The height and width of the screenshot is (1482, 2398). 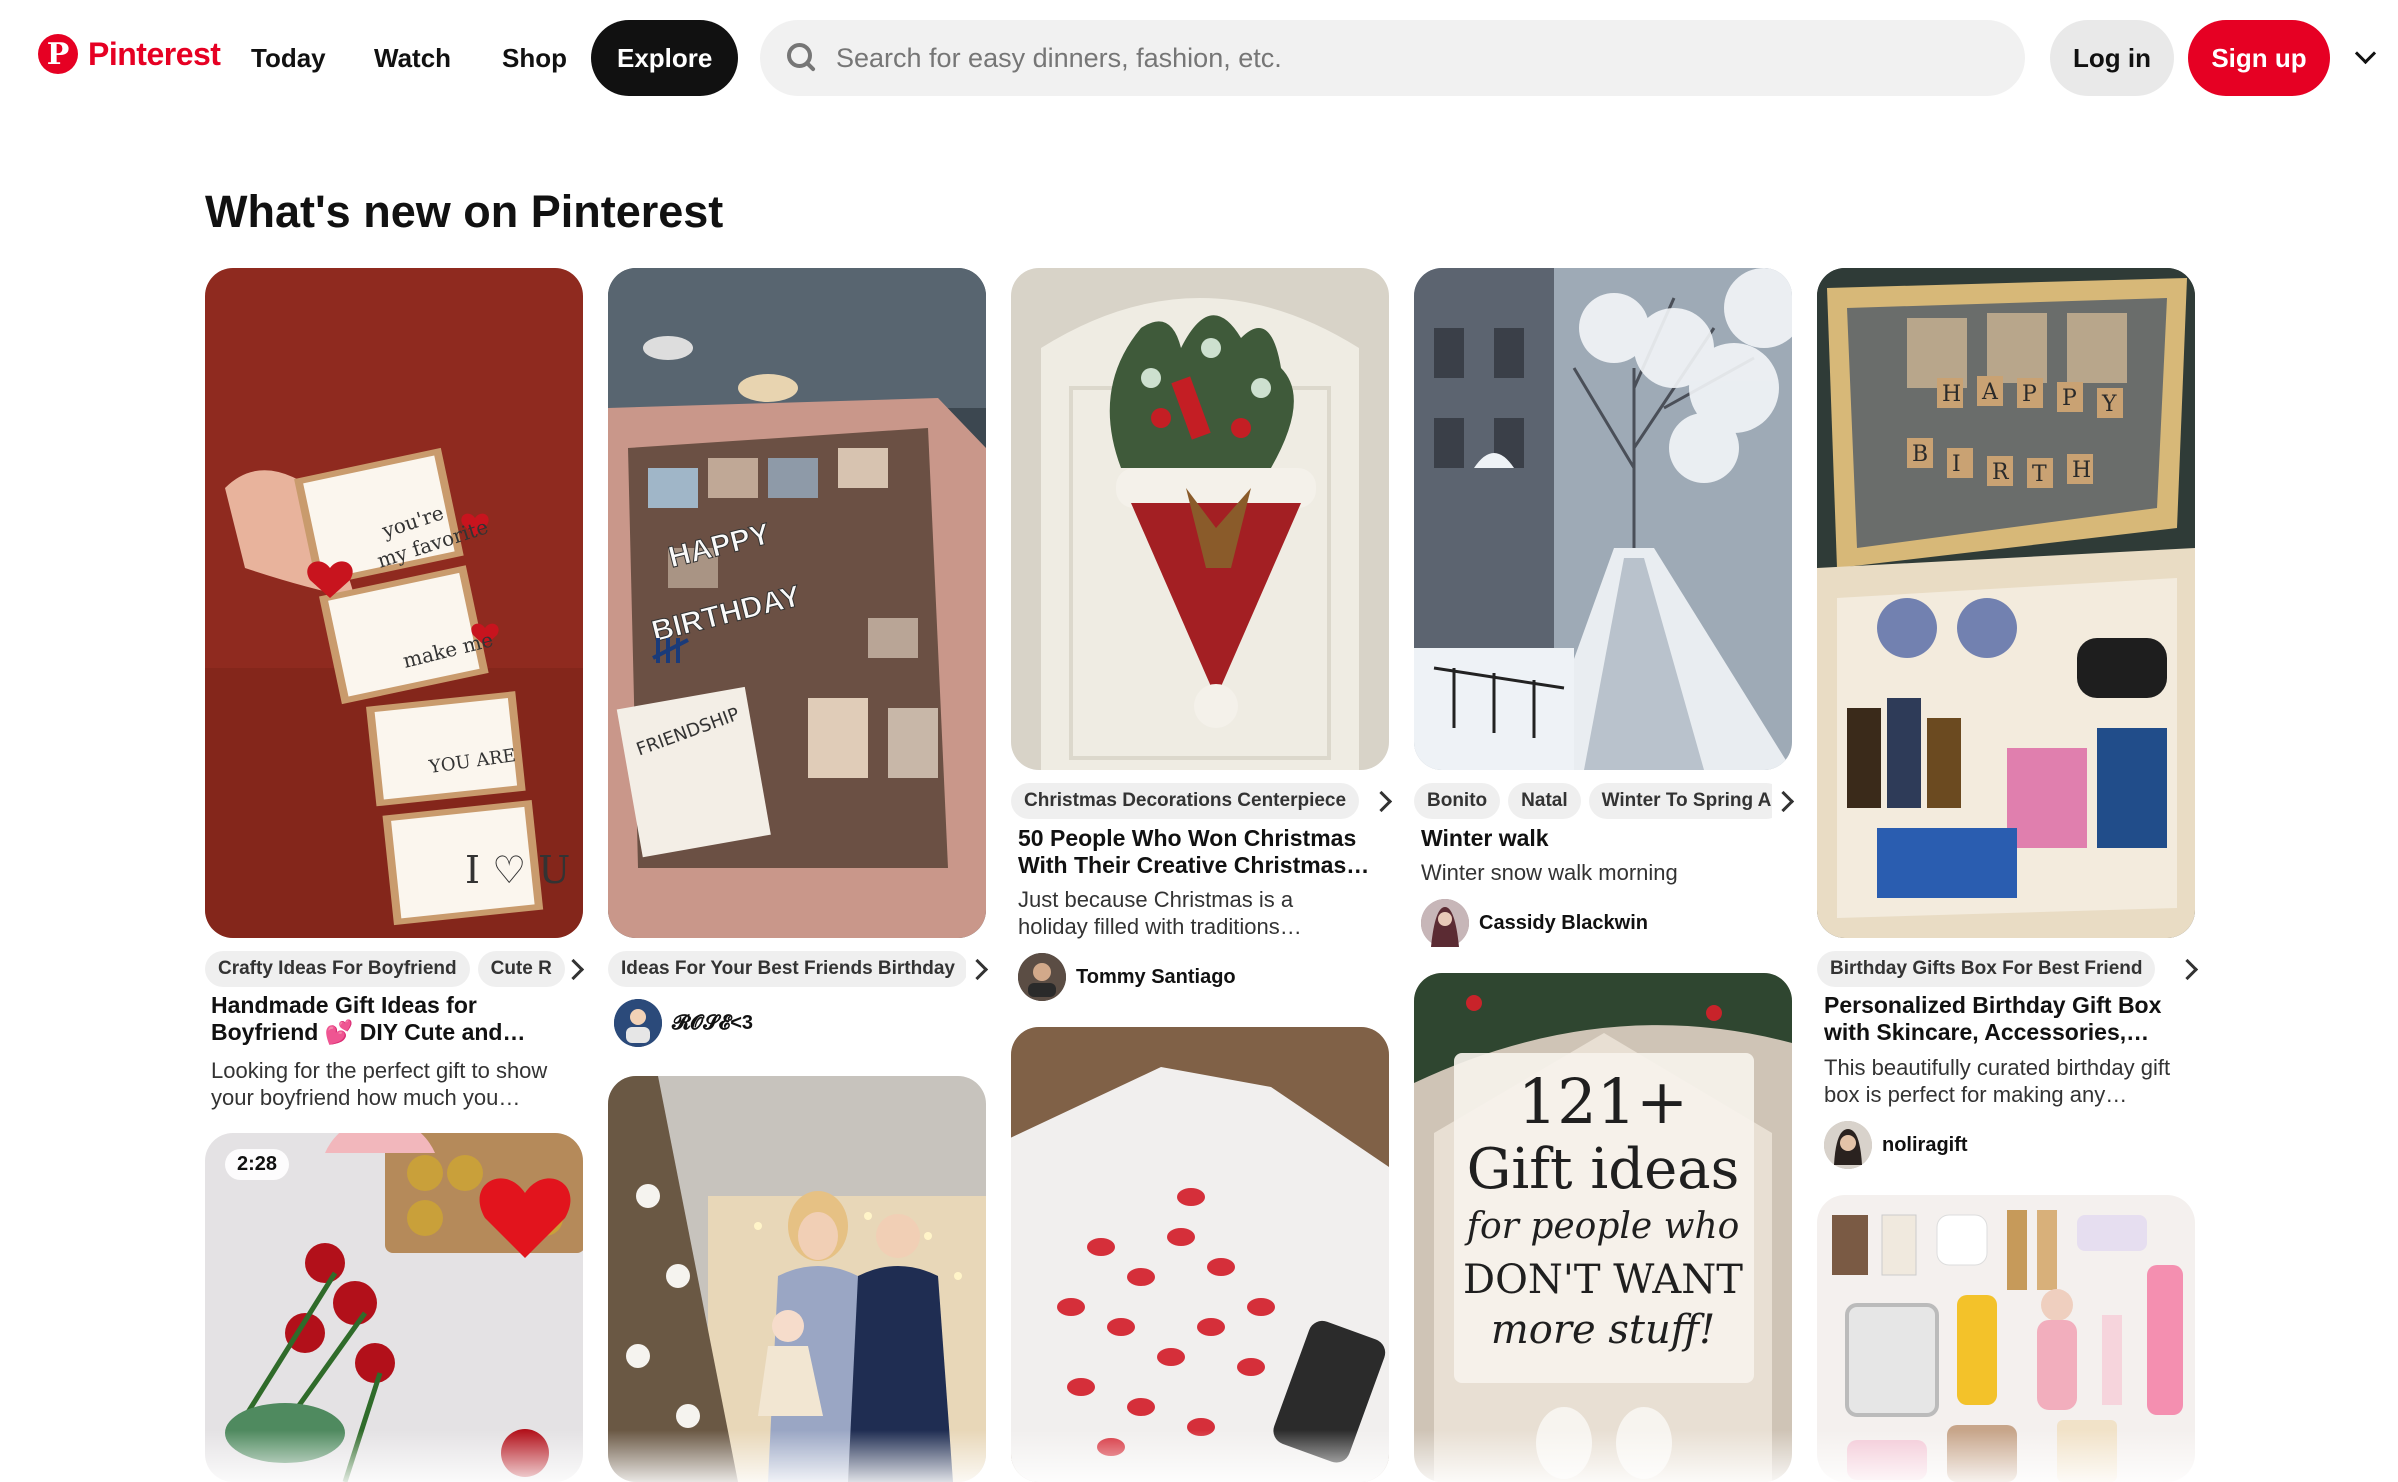 What do you see at coordinates (1544, 801) in the screenshot?
I see `tag-chip: Natal` at bounding box center [1544, 801].